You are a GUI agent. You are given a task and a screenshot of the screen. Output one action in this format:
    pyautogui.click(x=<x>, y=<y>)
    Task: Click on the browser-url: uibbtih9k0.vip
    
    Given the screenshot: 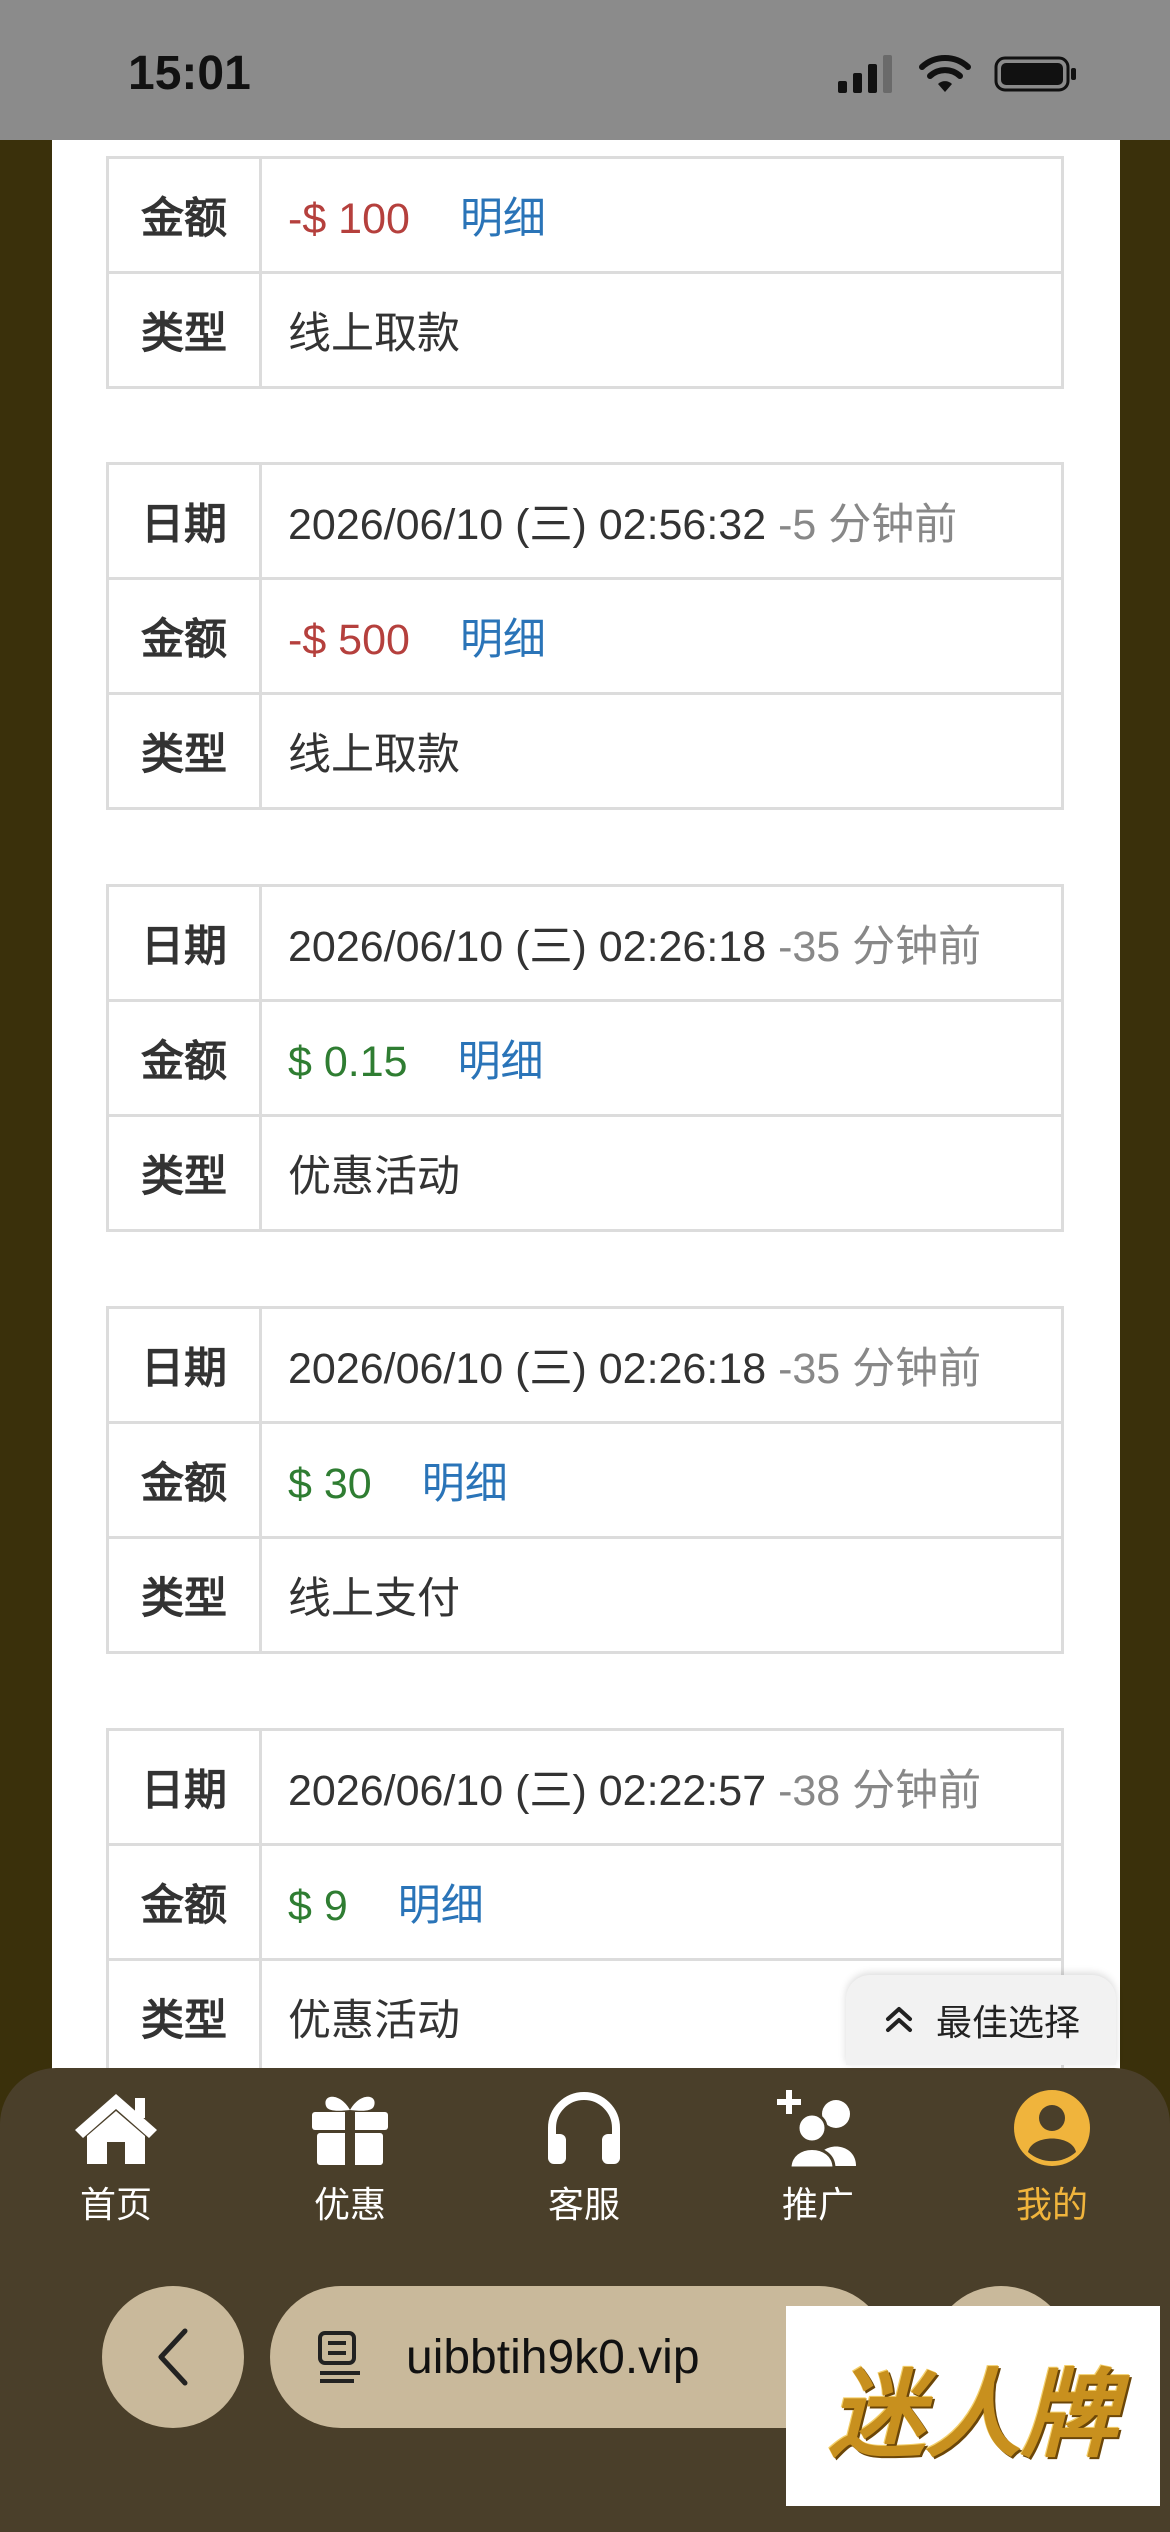 What is the action you would take?
    pyautogui.click(x=553, y=2357)
    